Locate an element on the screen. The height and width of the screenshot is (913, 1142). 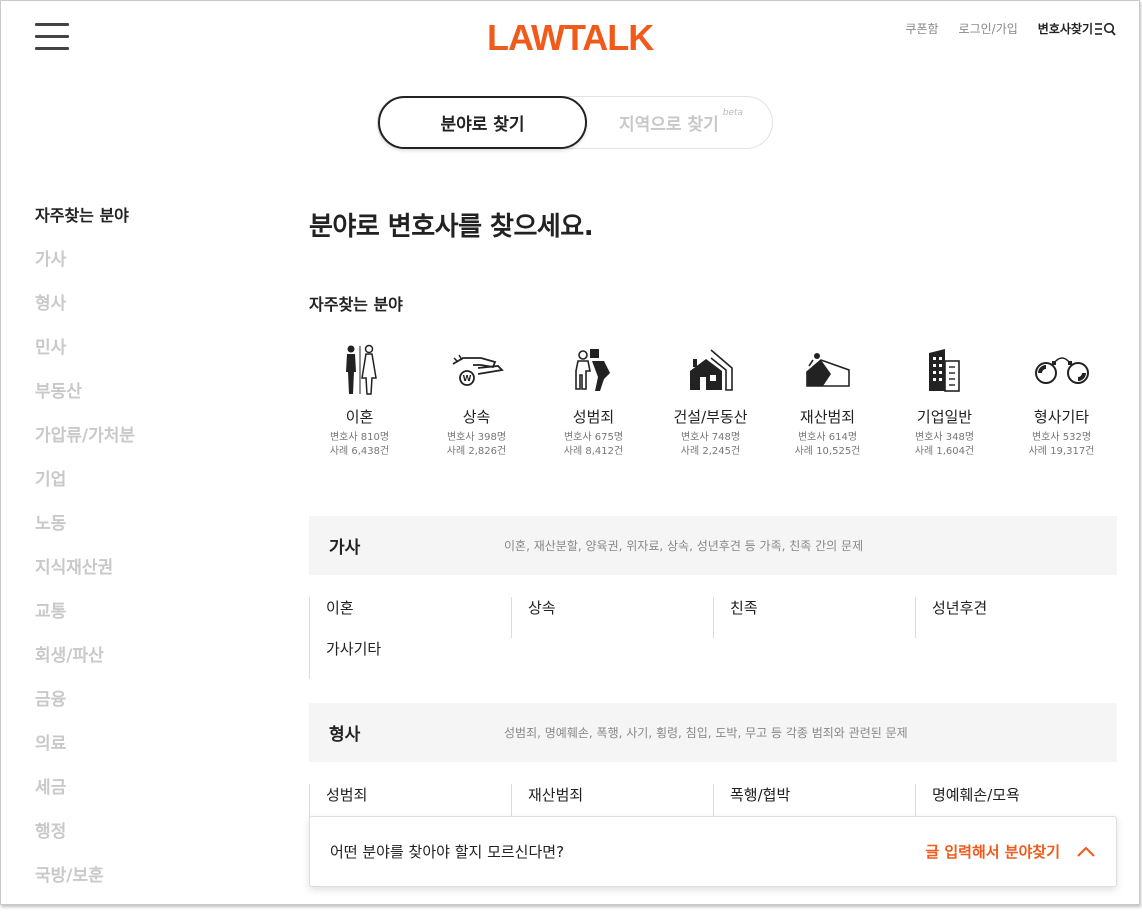
logo: LAWTALK is located at coordinates (570, 38).